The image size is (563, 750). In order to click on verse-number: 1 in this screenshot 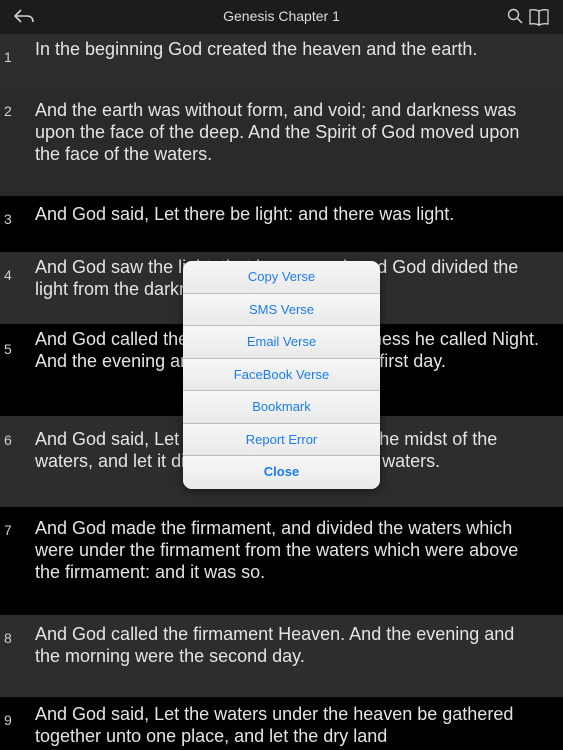, I will do `click(8, 57)`.